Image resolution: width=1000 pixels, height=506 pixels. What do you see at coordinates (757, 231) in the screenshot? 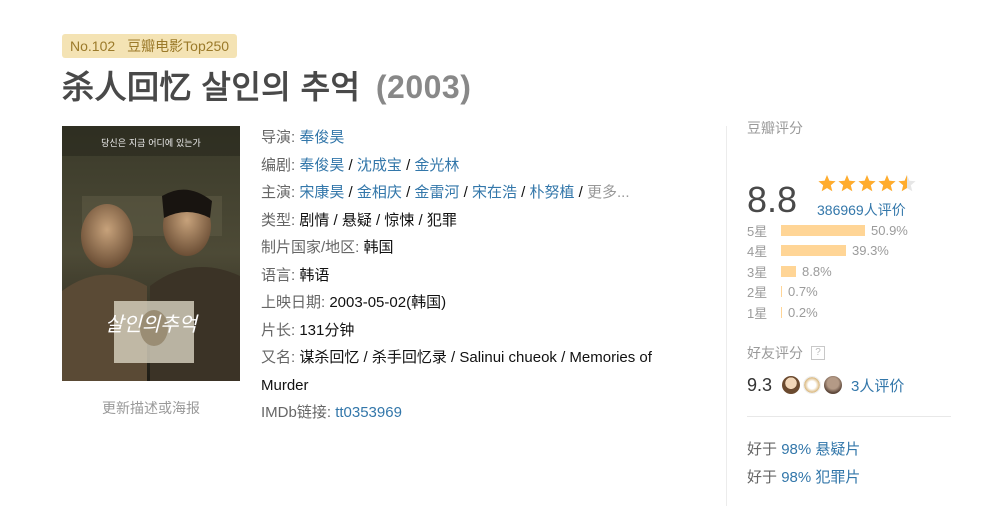
I see `rating-bar-label: 5星` at bounding box center [757, 231].